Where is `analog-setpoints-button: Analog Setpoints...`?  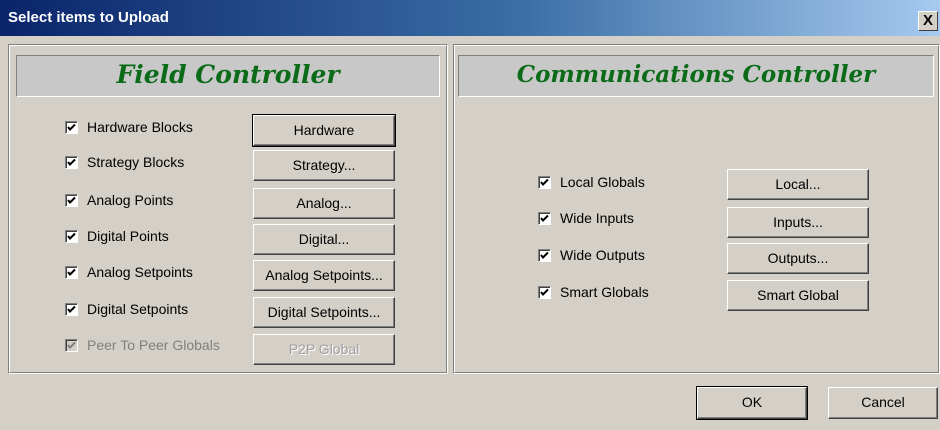
analog-setpoints-button: Analog Setpoints... is located at coordinates (324, 275).